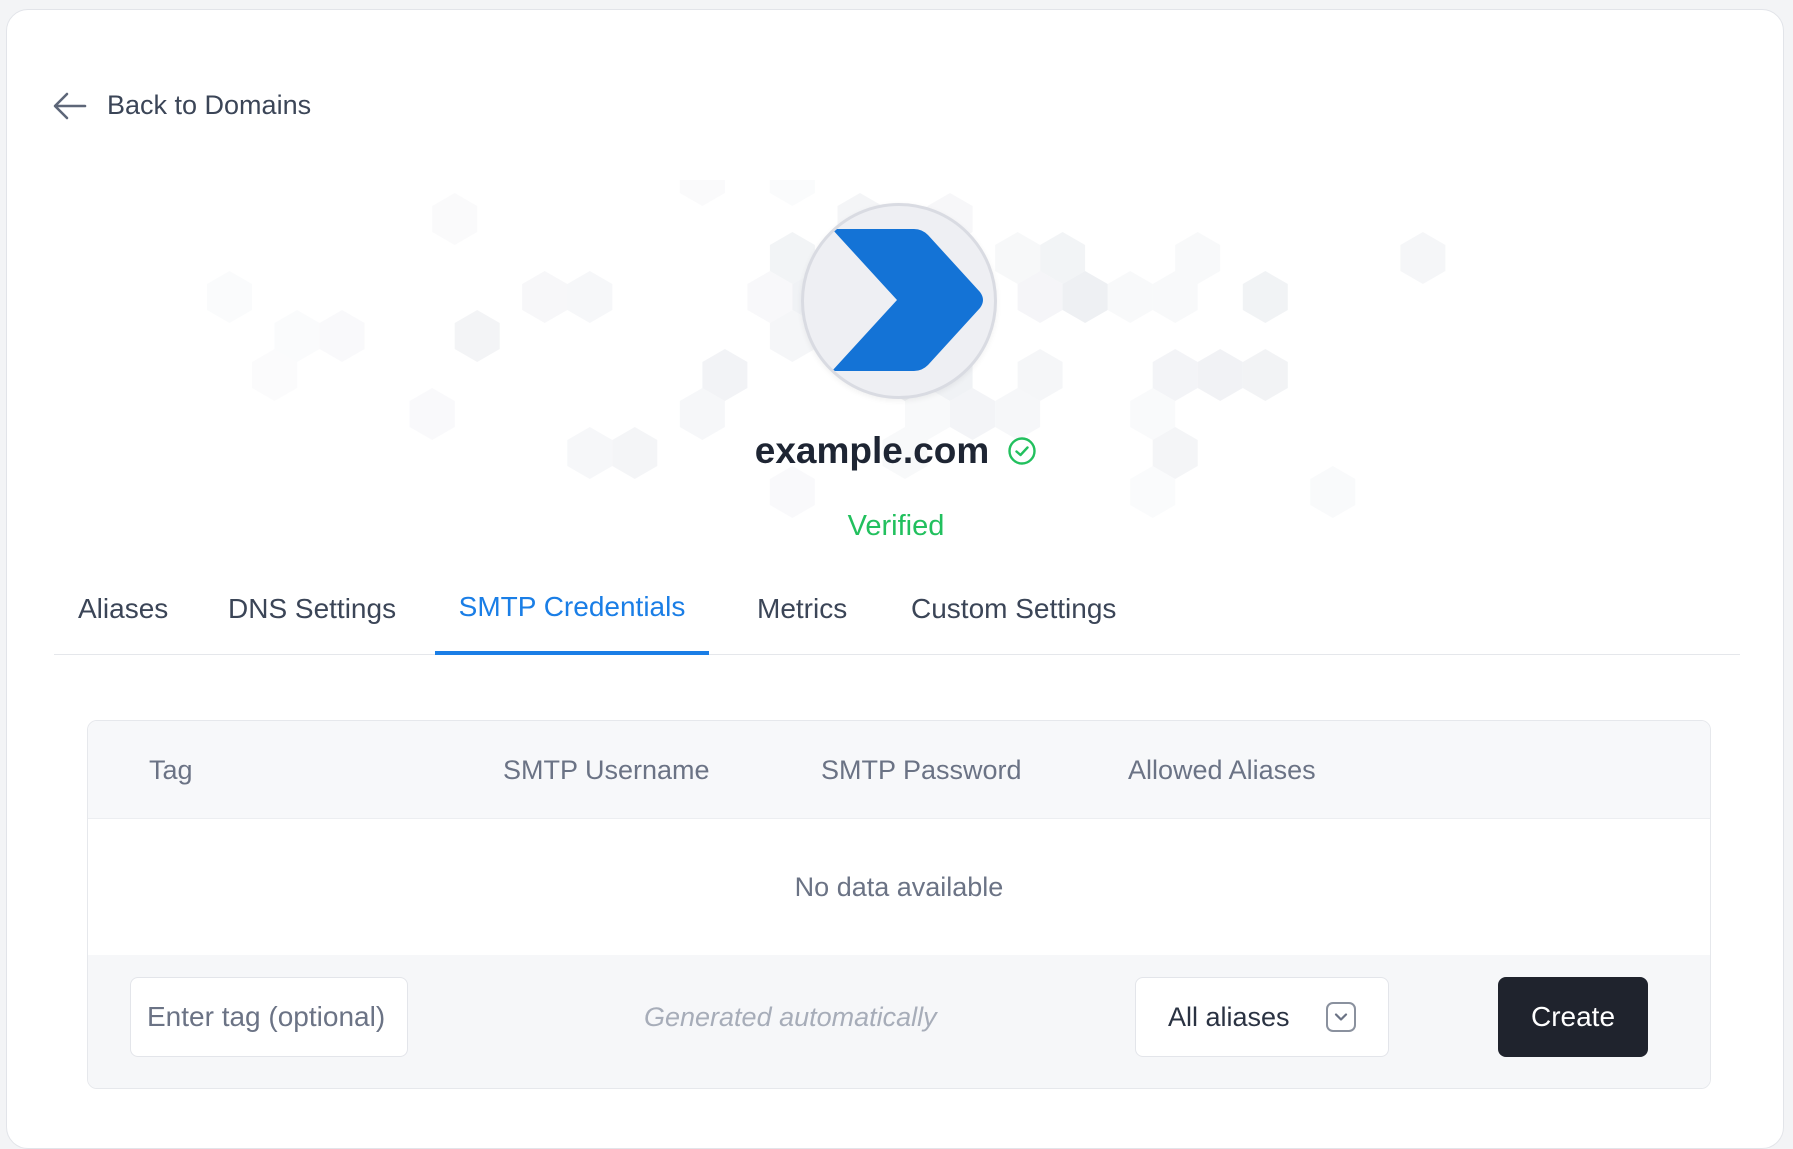 Image resolution: width=1793 pixels, height=1149 pixels. Describe the element at coordinates (1573, 1017) in the screenshot. I see `create-button: Create` at that location.